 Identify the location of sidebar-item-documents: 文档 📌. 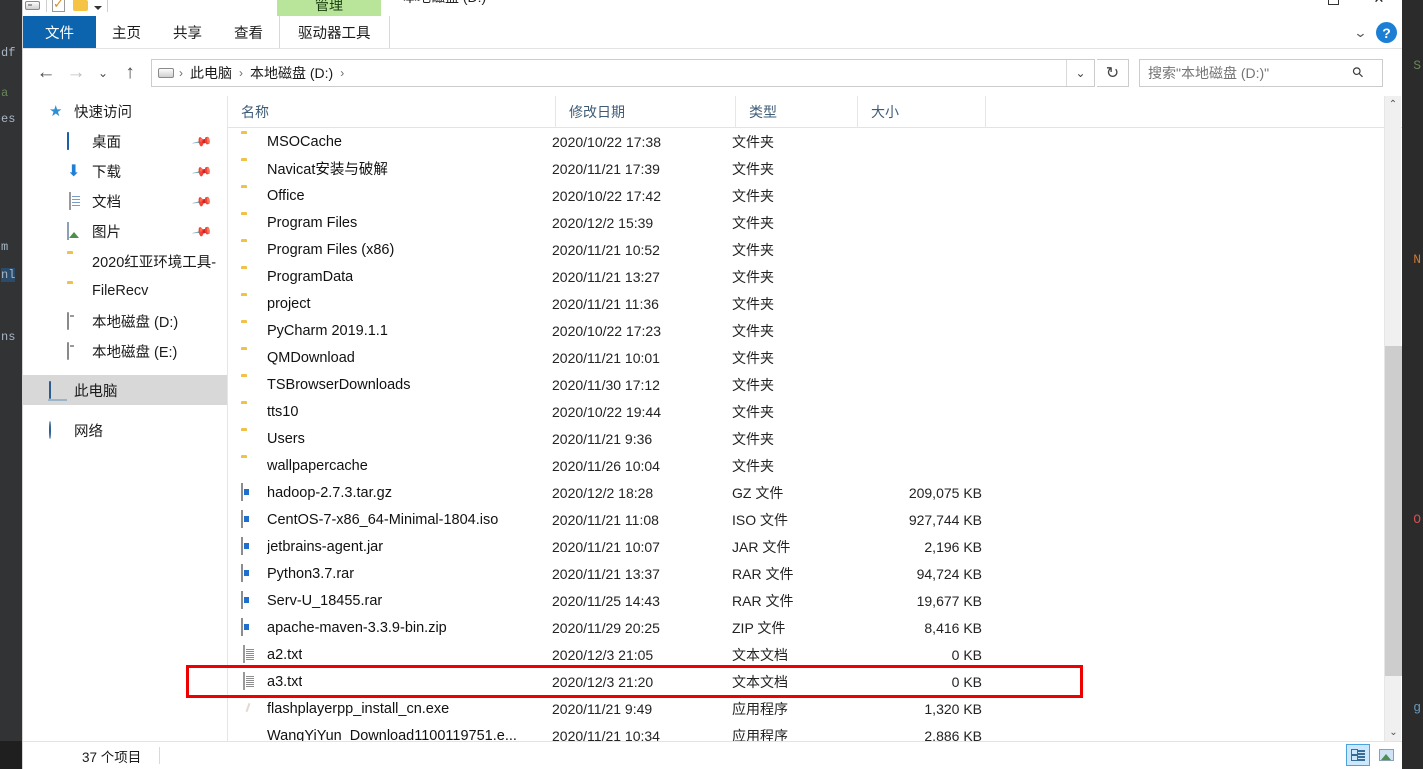
(125, 201).